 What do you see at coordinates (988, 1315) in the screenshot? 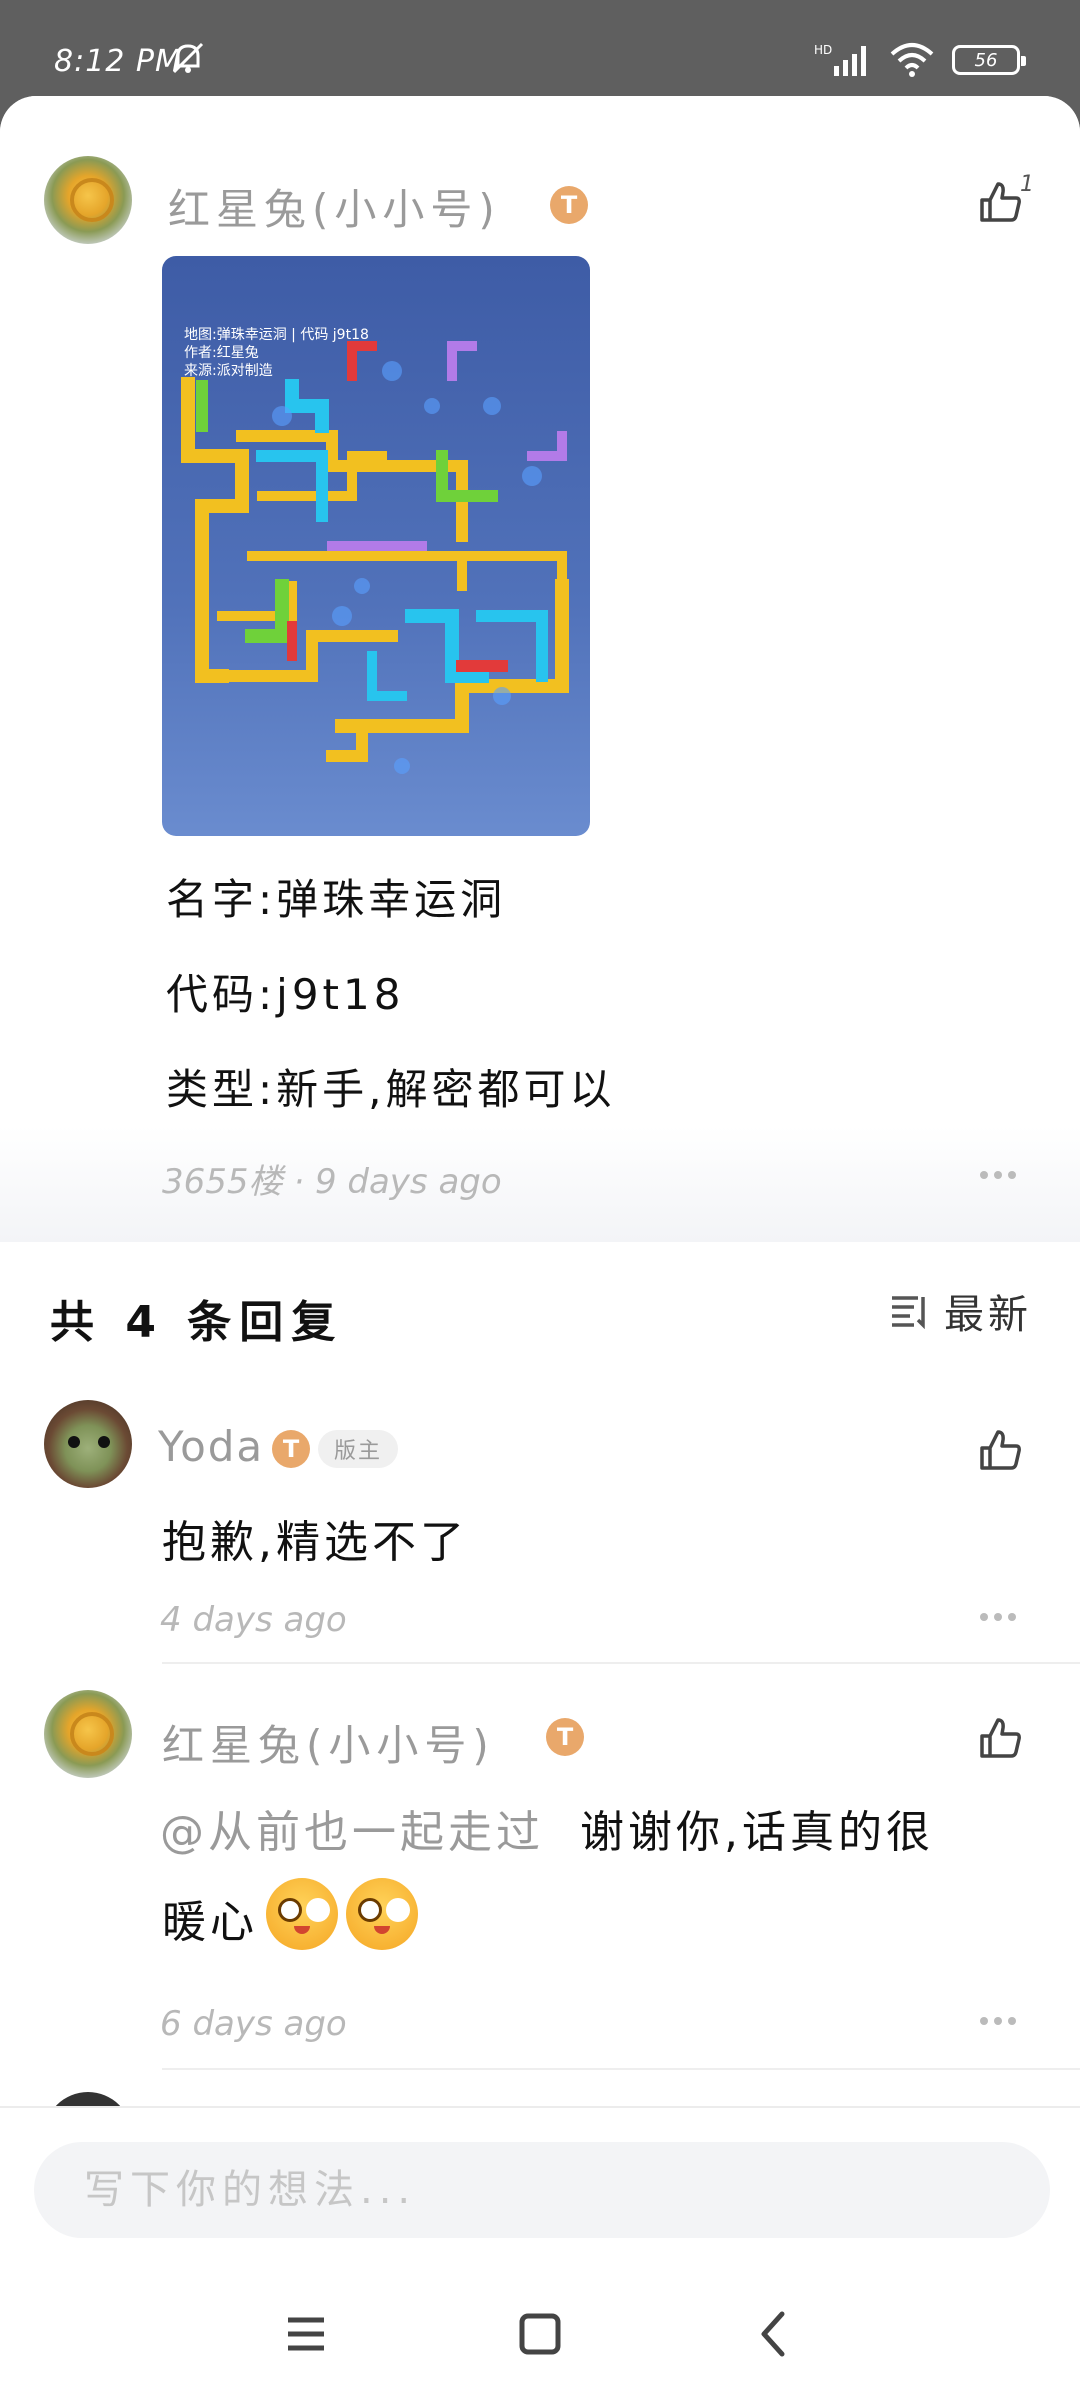
I see `sort-label: 最新` at bounding box center [988, 1315].